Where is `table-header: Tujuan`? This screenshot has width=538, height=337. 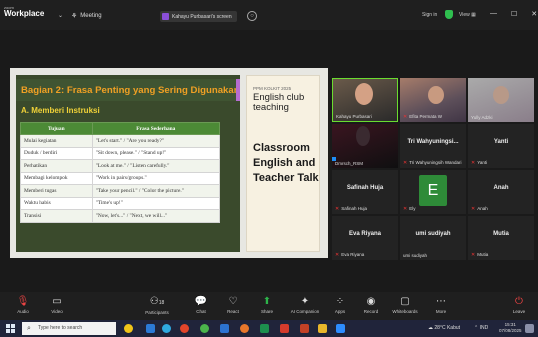 table-header: Tujuan is located at coordinates (56, 128).